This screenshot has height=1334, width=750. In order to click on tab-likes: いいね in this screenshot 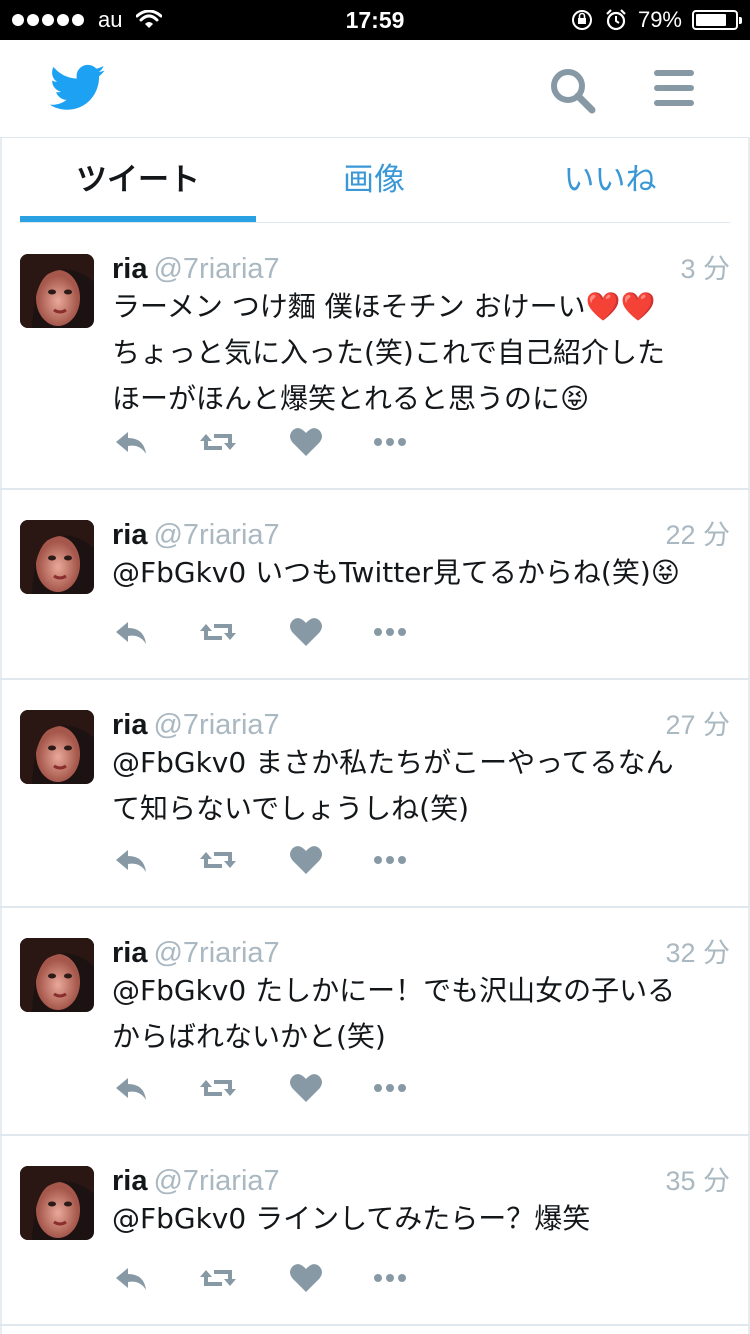, I will do `click(610, 183)`.